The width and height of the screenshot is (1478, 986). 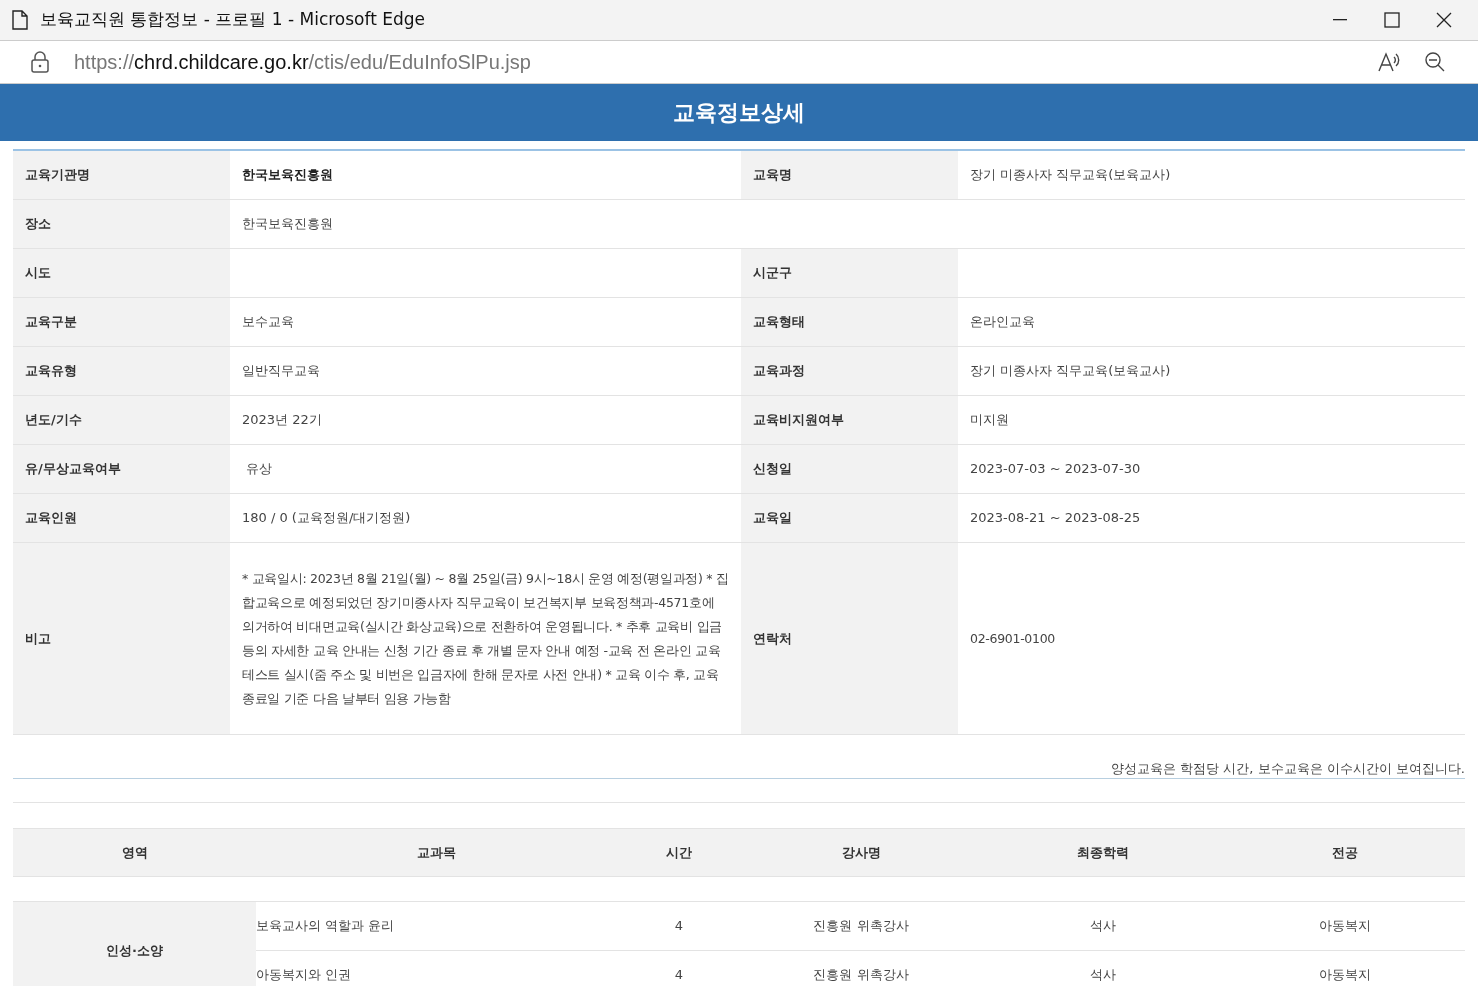 I want to click on column-header: 최종학력, so click(x=1103, y=852).